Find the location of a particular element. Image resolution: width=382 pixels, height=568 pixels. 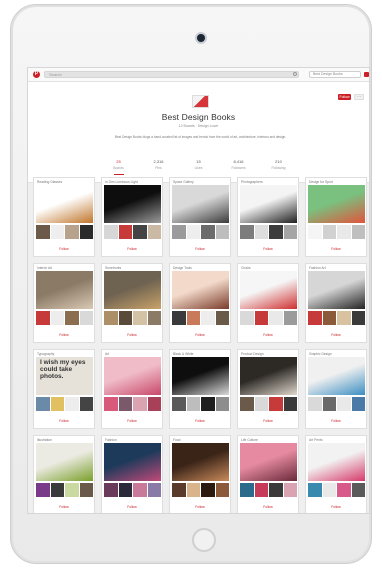

board-card: Art Prints Follow is located at coordinates (336, 474).